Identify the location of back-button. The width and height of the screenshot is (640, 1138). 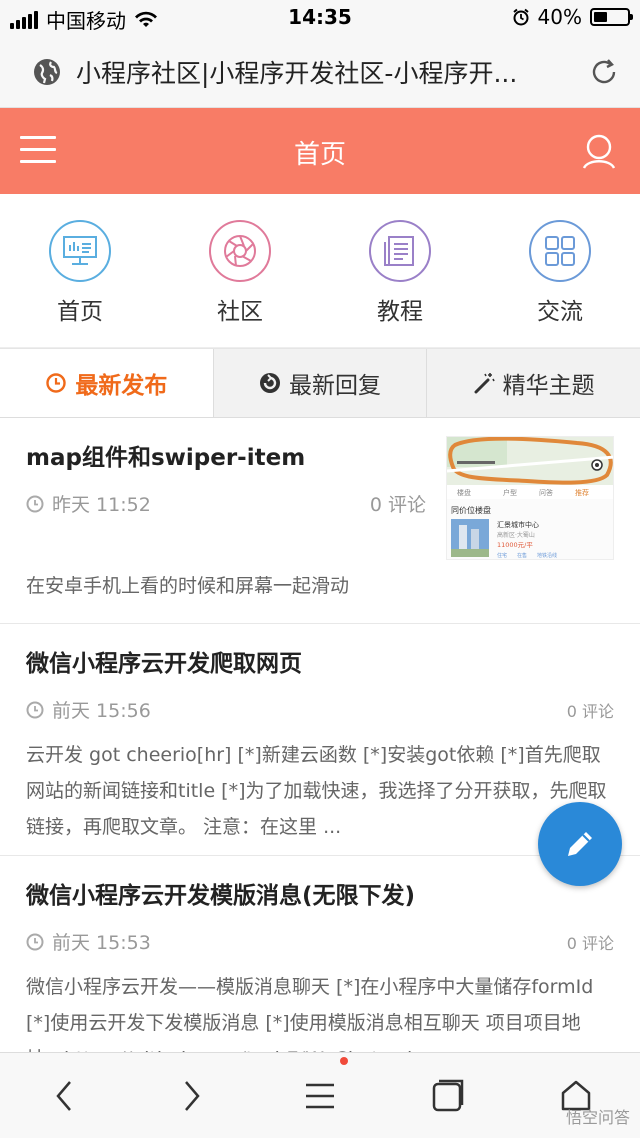
(64, 1096).